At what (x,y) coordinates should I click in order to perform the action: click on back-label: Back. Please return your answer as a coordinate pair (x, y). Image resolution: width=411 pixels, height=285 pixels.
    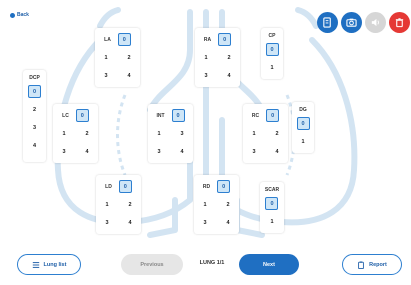
    Looking at the image, I should click on (23, 15).